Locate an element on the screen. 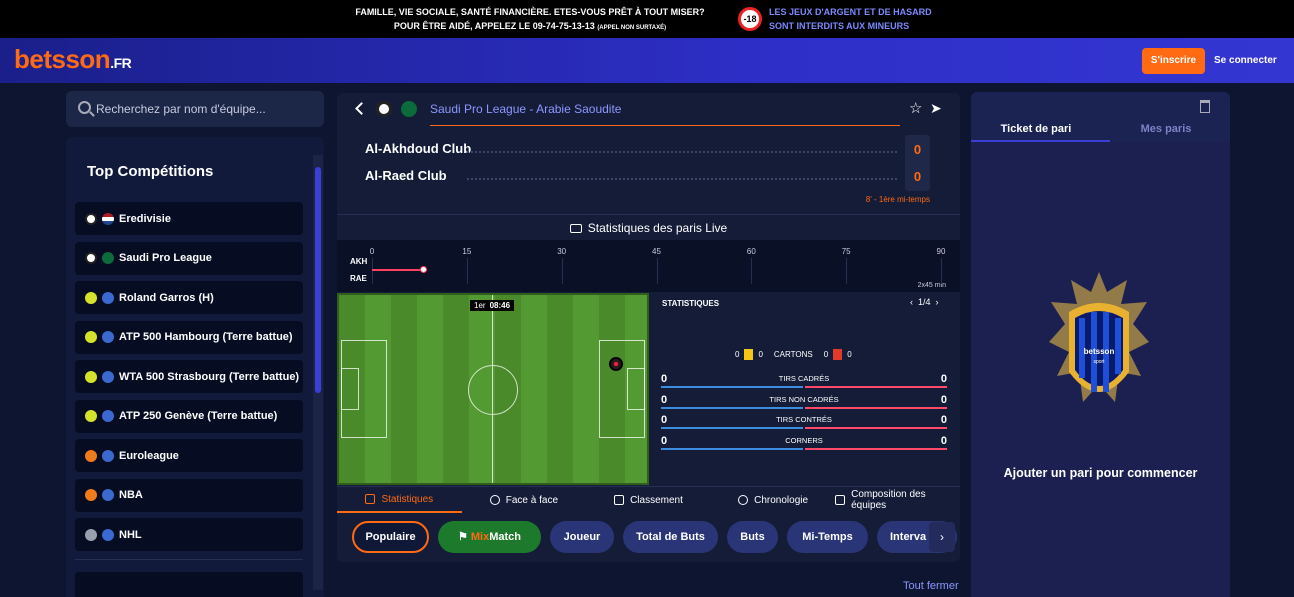 The width and height of the screenshot is (1294, 597). team-search-input is located at coordinates (206, 109).